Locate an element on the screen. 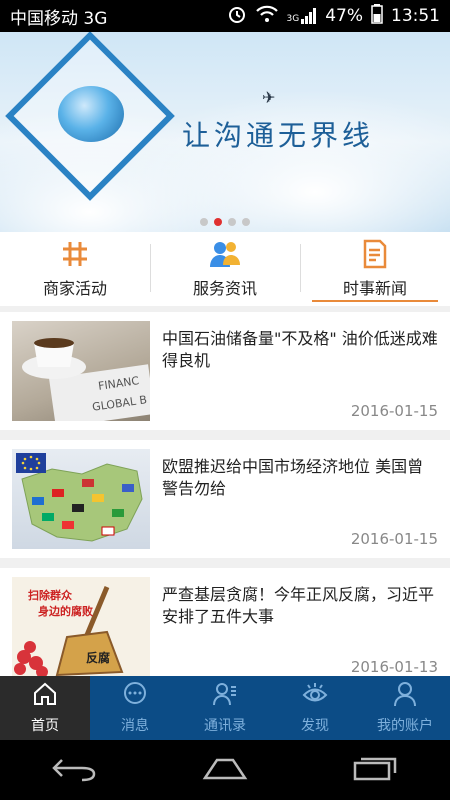 This screenshot has width=450, height=800. nav-label: 首页 is located at coordinates (45, 726).